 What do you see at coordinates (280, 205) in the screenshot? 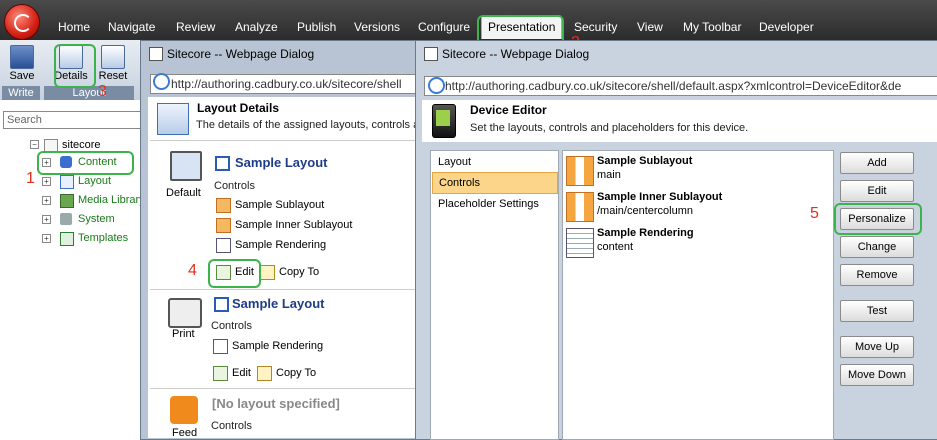
I see `control-name: Sample Sublayout` at bounding box center [280, 205].